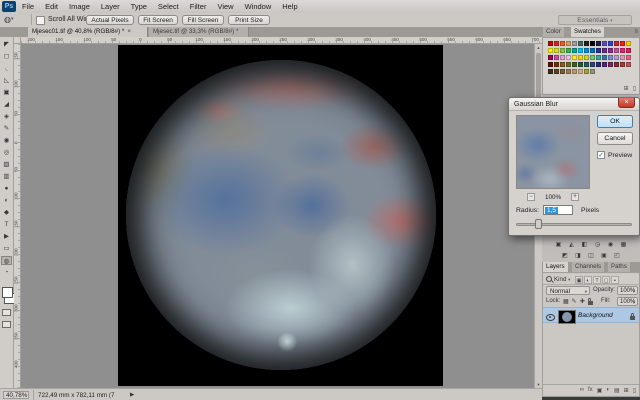 The width and height of the screenshot is (640, 400). What do you see at coordinates (623, 245) in the screenshot?
I see `adjustment-icon-1-5: ▦` at bounding box center [623, 245].